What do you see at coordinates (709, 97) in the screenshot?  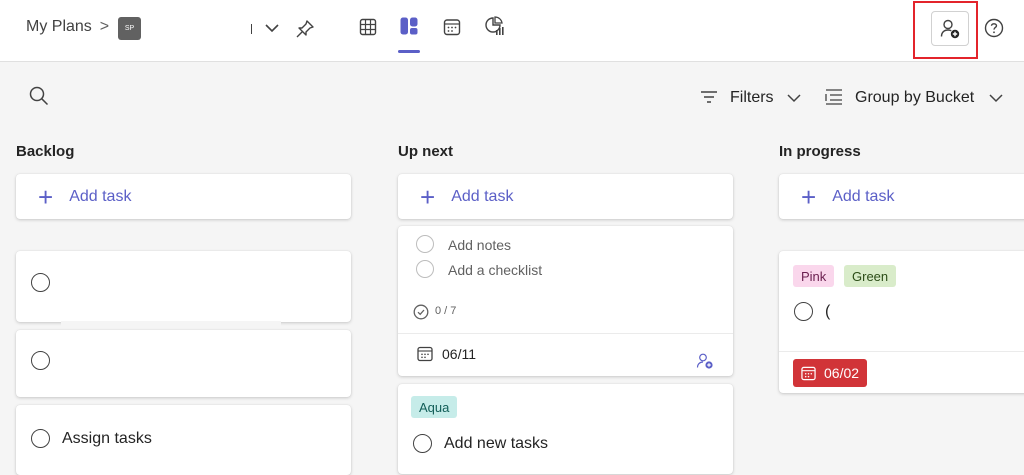 I see `filter-icon` at bounding box center [709, 97].